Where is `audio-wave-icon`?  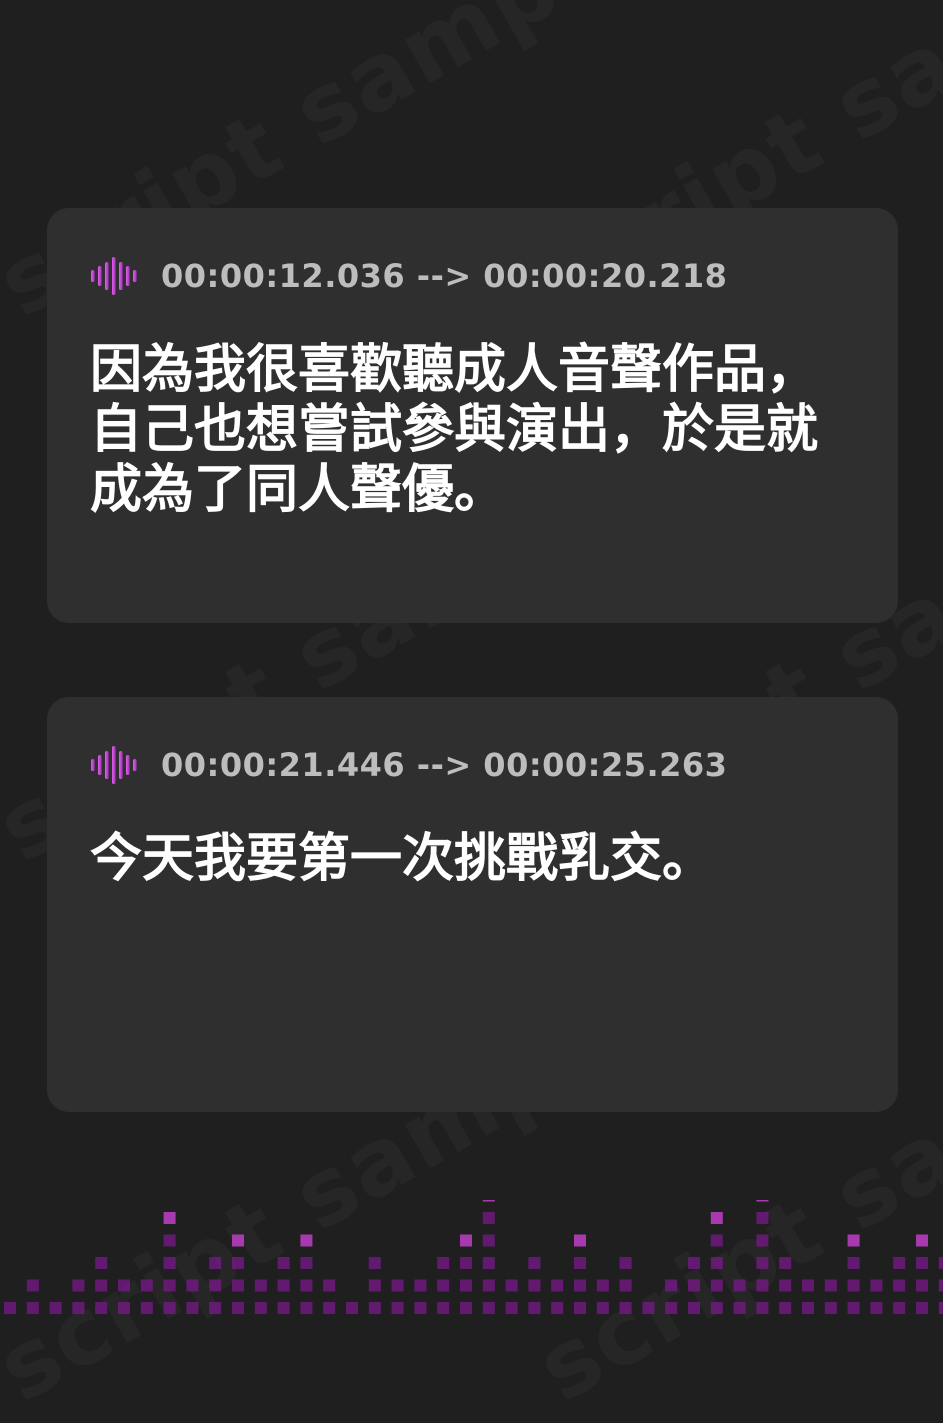
audio-wave-icon is located at coordinates (114, 765).